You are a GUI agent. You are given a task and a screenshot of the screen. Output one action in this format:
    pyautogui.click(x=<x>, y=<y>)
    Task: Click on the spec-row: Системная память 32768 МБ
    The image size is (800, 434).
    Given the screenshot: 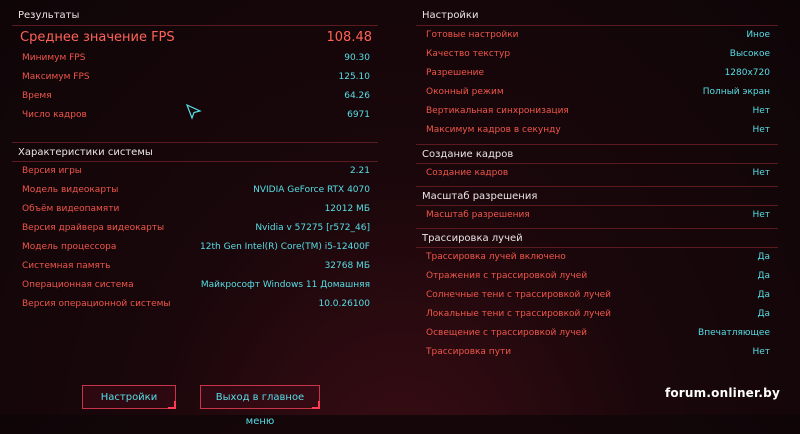 What is the action you would take?
    pyautogui.click(x=195, y=266)
    